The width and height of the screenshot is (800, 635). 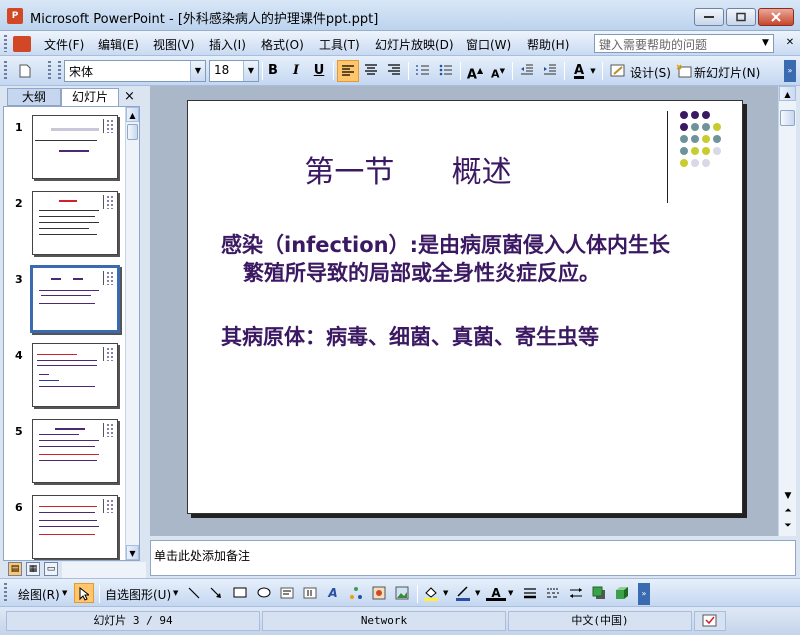 I want to click on slide-thumbnail-row: 3, so click(x=65, y=297).